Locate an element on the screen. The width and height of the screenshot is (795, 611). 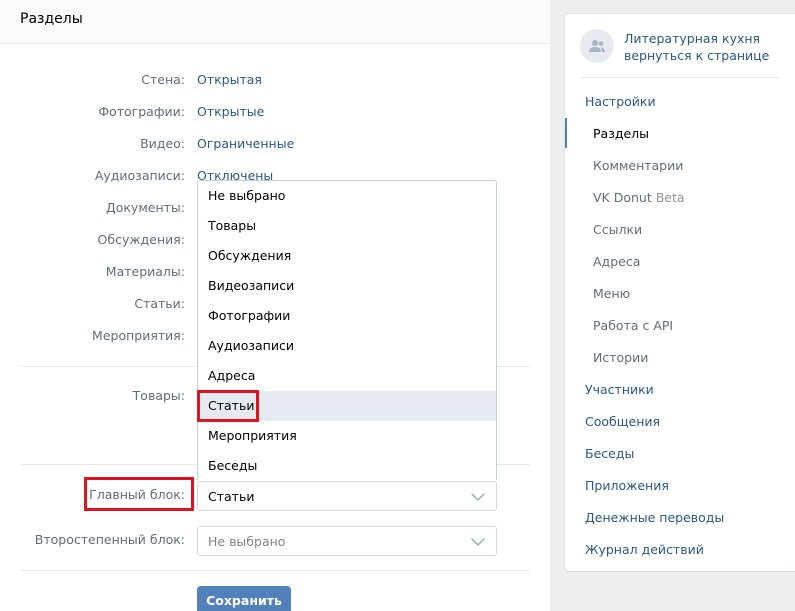
row-label-video: Видео: is located at coordinates (162, 143).